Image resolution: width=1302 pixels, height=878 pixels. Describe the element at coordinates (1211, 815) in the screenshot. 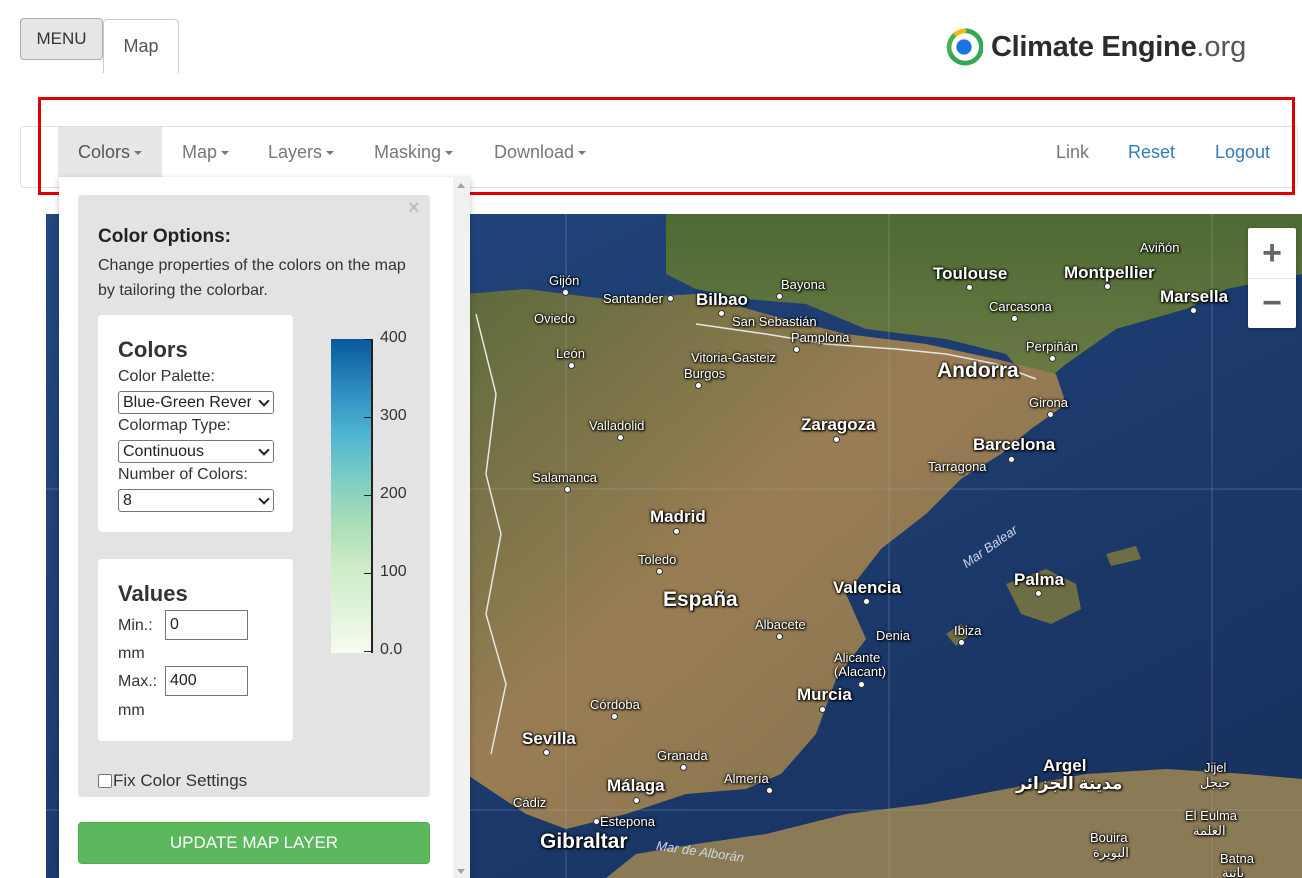

I see `map-label-el-eulma: El Eulma` at that location.